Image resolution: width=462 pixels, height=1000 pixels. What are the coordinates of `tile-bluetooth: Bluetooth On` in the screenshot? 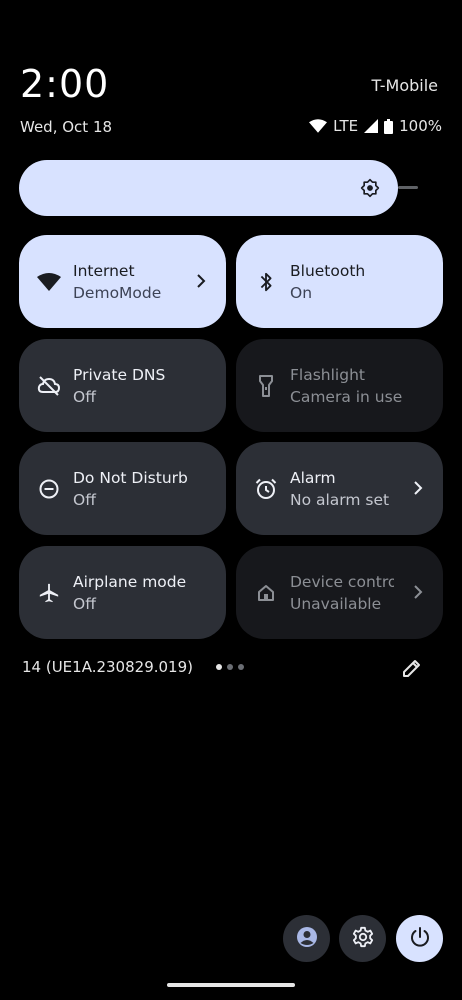 It's located at (339, 281).